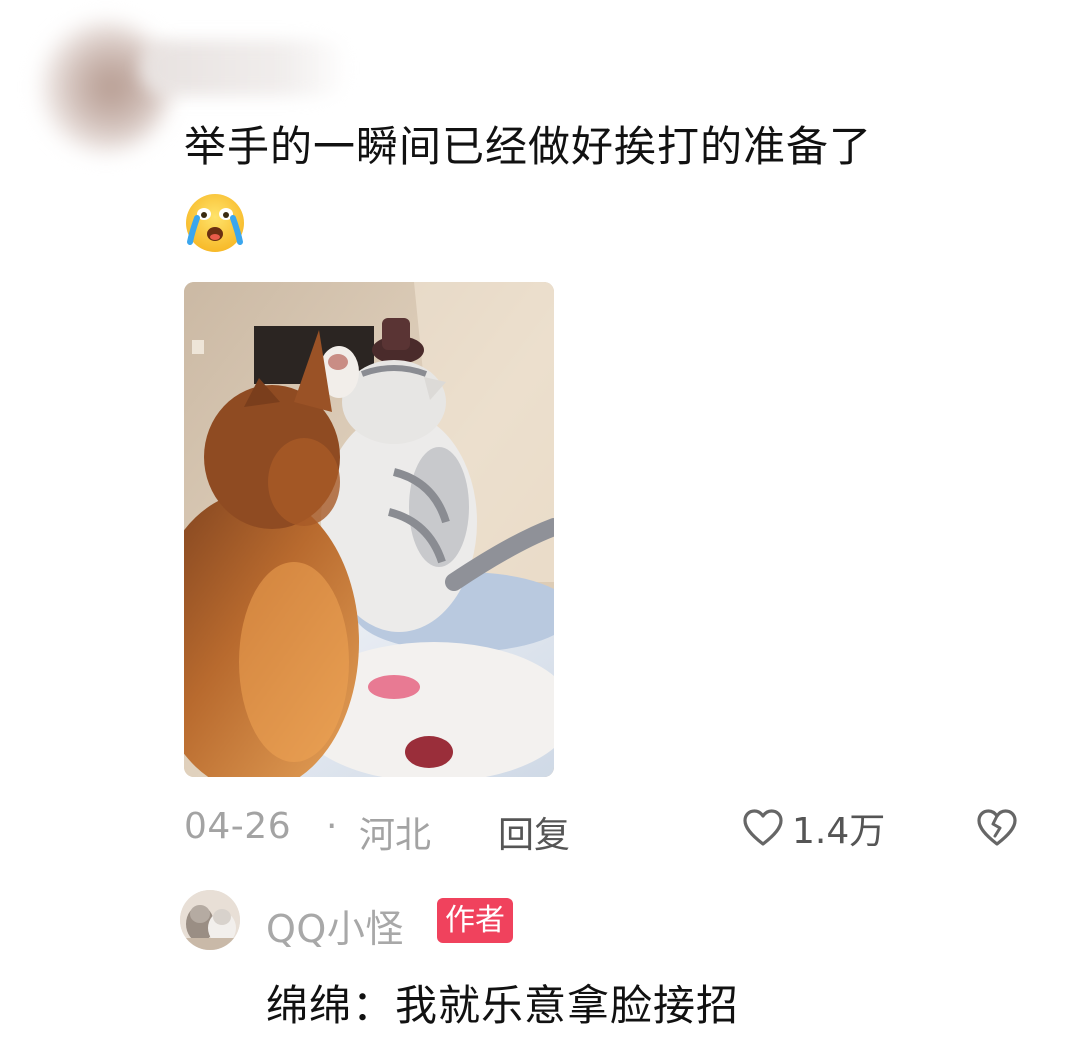 This screenshot has height=1044, width=1080. Describe the element at coordinates (475, 920) in the screenshot. I see `author-badge: 作者` at that location.